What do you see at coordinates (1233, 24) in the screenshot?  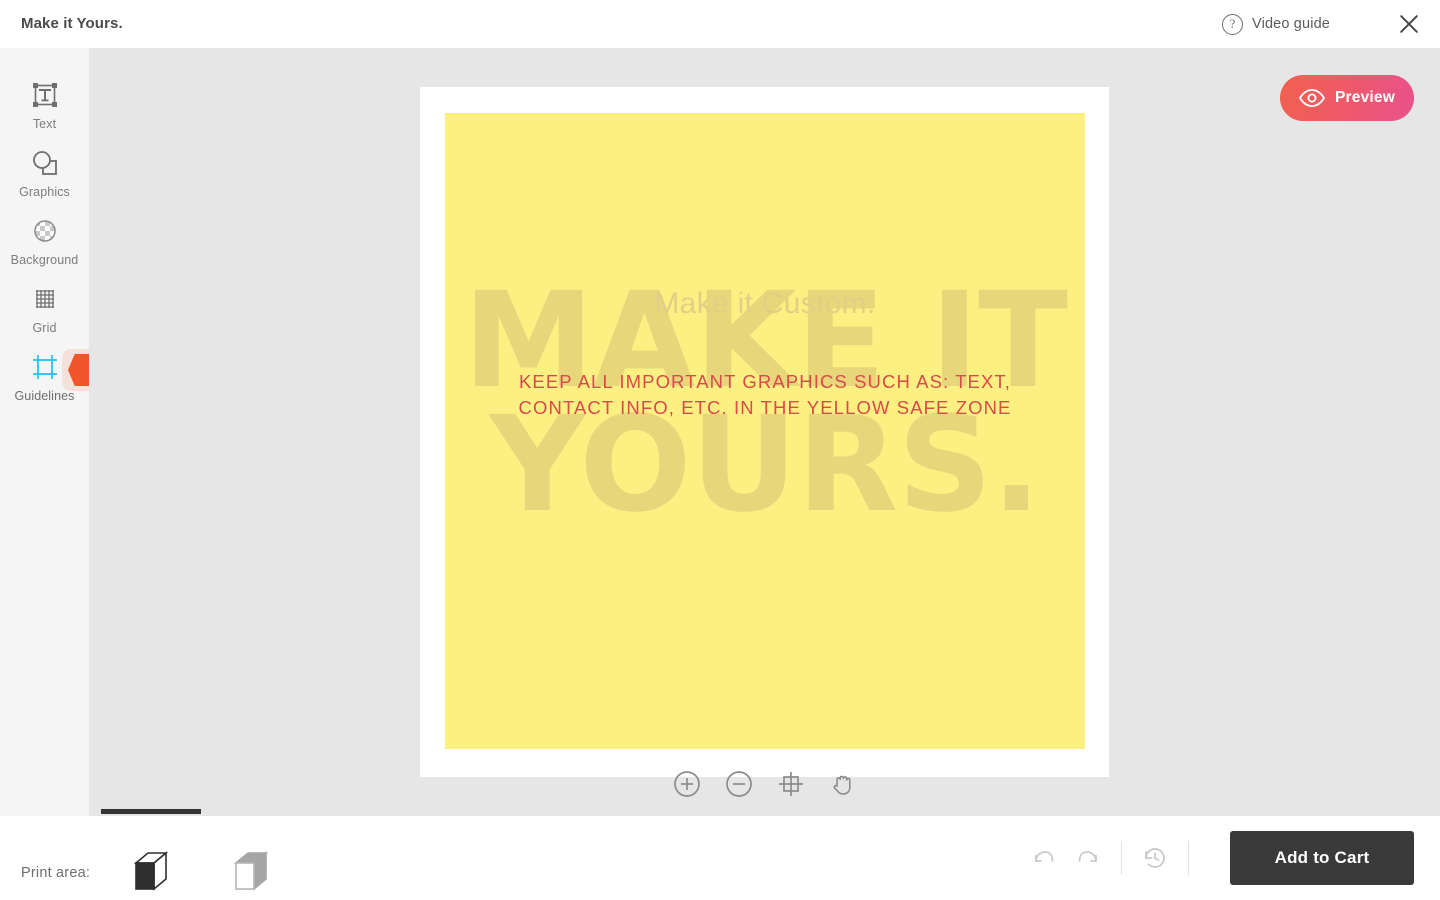 I see `question-mark-circle-icon: ?` at bounding box center [1233, 24].